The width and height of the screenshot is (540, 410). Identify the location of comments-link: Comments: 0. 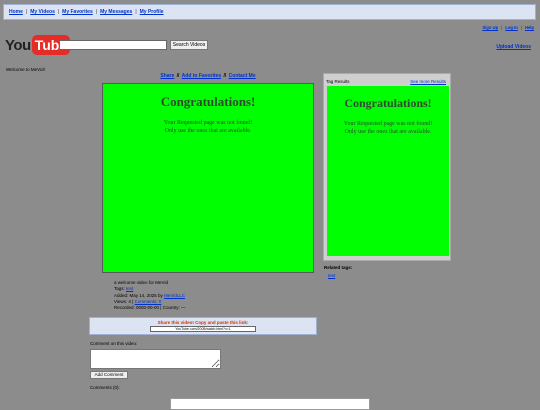
(148, 301).